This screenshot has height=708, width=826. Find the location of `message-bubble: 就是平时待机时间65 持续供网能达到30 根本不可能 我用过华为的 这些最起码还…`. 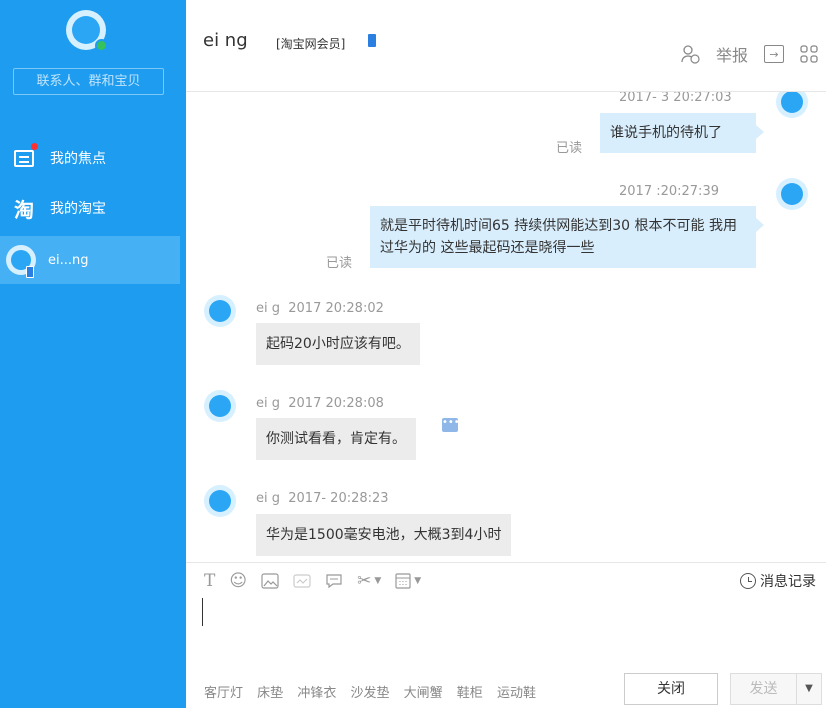

message-bubble: 就是平时待机时间65 持续供网能达到30 根本不可能 我用过华为的 这些最起码还… is located at coordinates (567, 237).